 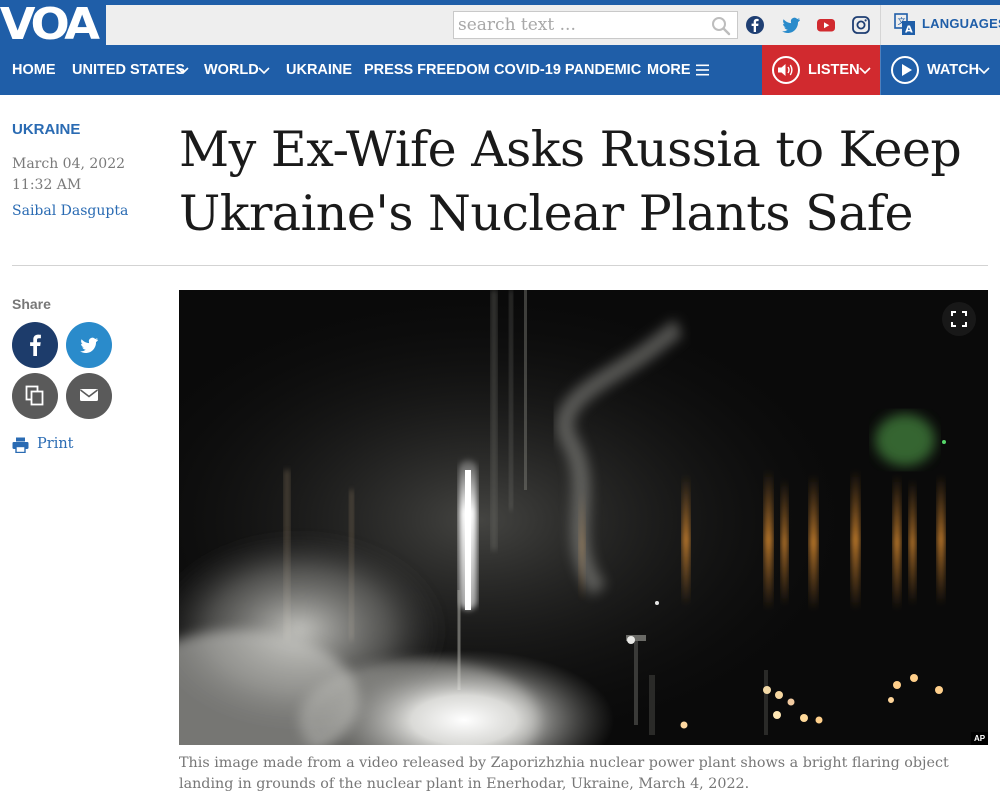 What do you see at coordinates (69, 164) in the screenshot?
I see `publish-date-day: March 04, 2022` at bounding box center [69, 164].